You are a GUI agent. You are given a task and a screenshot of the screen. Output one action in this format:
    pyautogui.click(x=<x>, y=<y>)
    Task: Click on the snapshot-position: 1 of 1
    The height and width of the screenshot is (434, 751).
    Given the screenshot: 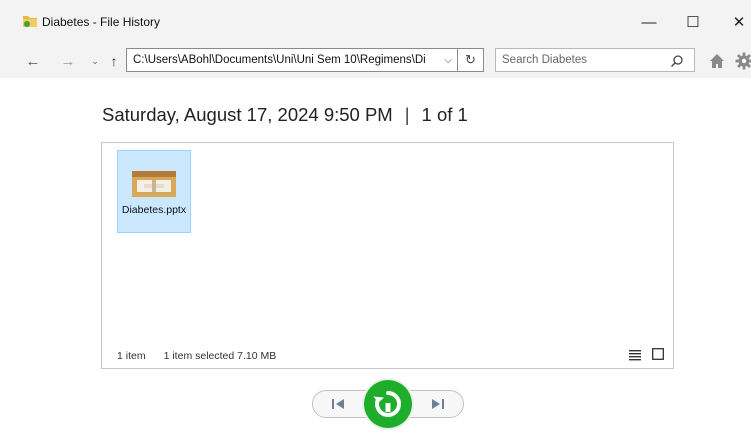 What is the action you would take?
    pyautogui.click(x=444, y=114)
    